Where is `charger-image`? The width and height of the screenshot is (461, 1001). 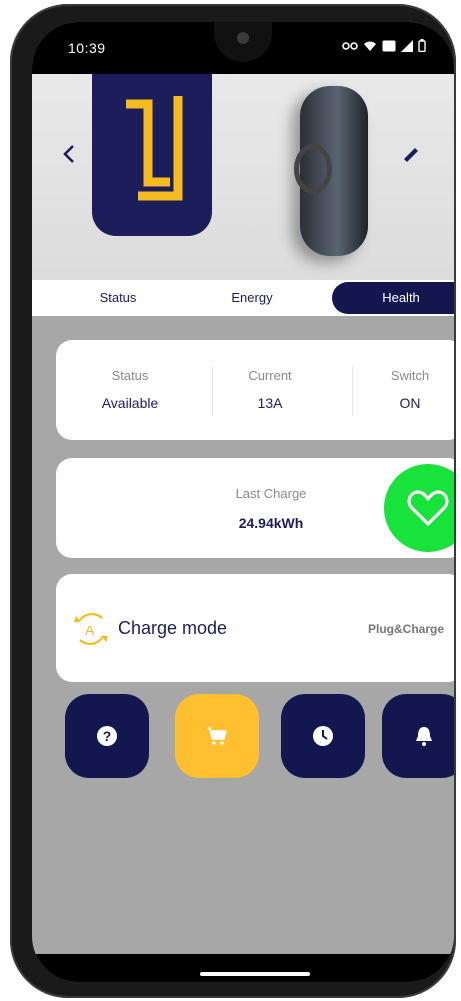 charger-image is located at coordinates (331, 171).